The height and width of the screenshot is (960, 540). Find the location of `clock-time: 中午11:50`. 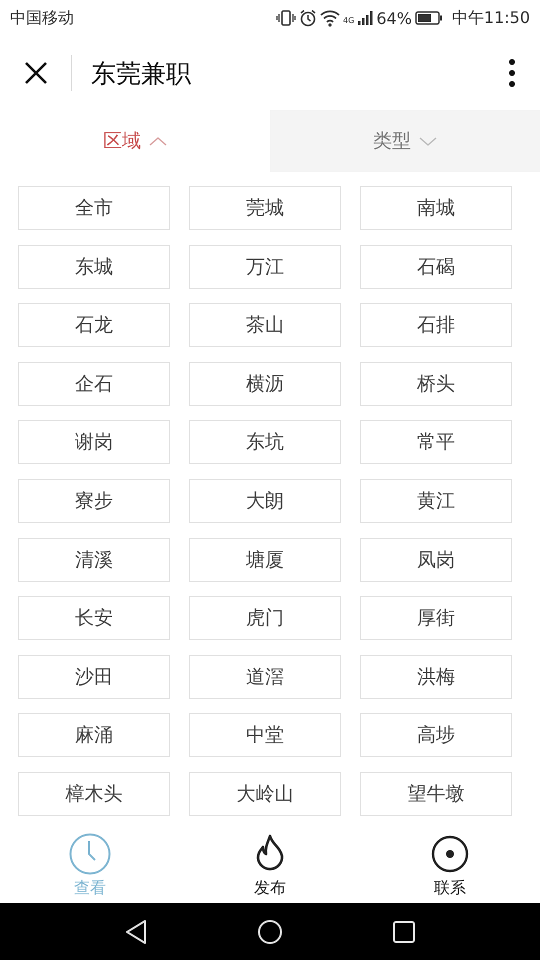

clock-time: 中午11:50 is located at coordinates (491, 18).